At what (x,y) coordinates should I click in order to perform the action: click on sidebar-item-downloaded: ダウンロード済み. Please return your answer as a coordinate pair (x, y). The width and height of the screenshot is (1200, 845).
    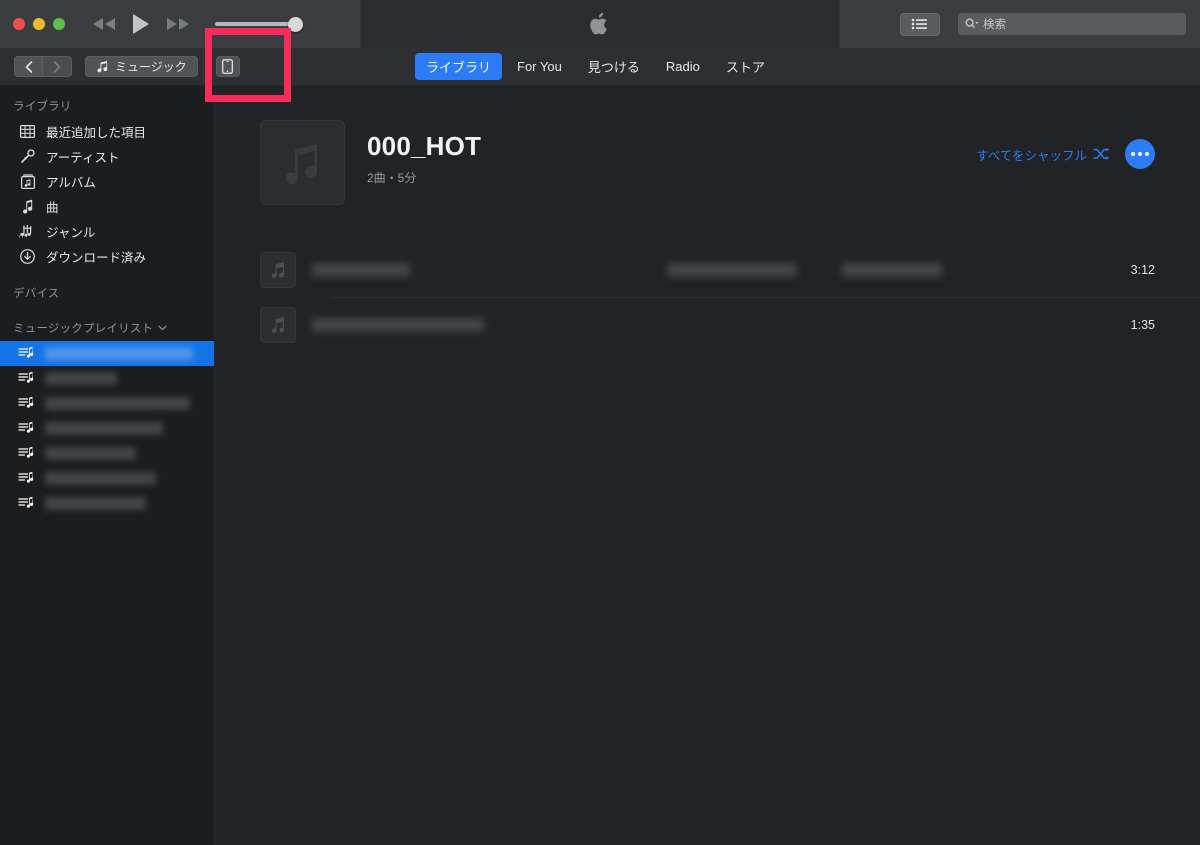
    Looking at the image, I should click on (107, 256).